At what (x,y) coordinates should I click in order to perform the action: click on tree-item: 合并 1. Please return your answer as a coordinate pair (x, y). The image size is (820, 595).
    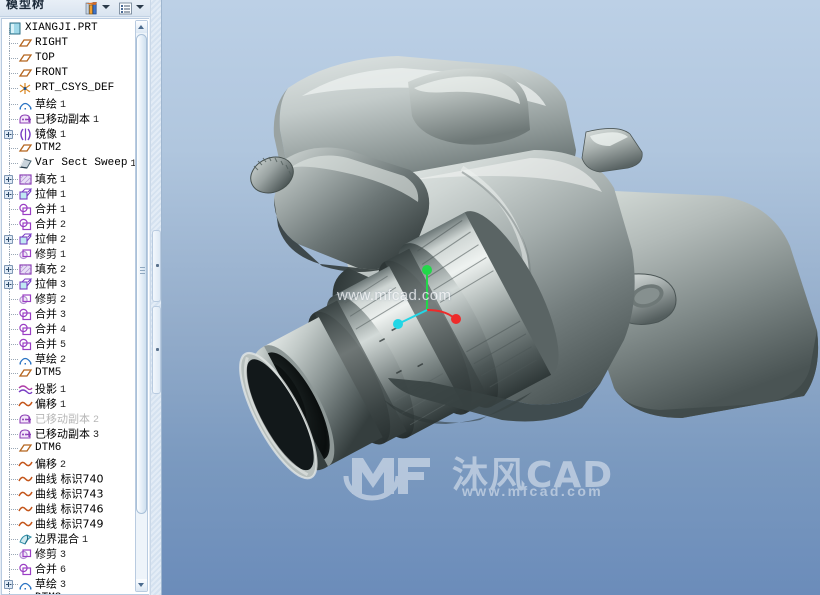
    Looking at the image, I should click on (68, 209).